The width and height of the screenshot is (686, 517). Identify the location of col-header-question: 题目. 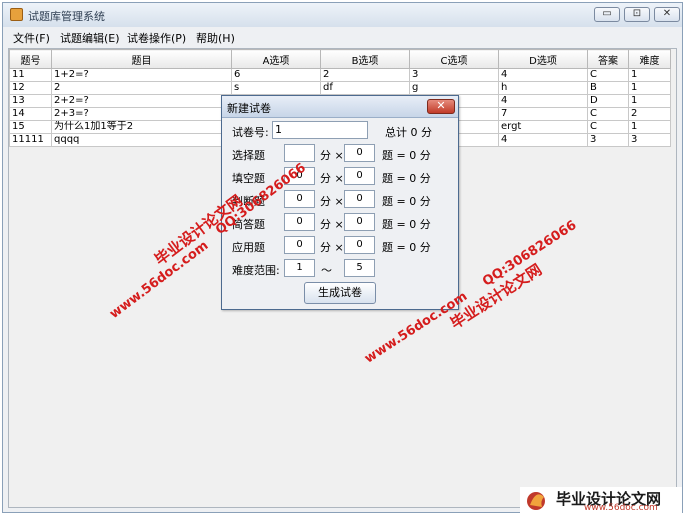
(141, 59).